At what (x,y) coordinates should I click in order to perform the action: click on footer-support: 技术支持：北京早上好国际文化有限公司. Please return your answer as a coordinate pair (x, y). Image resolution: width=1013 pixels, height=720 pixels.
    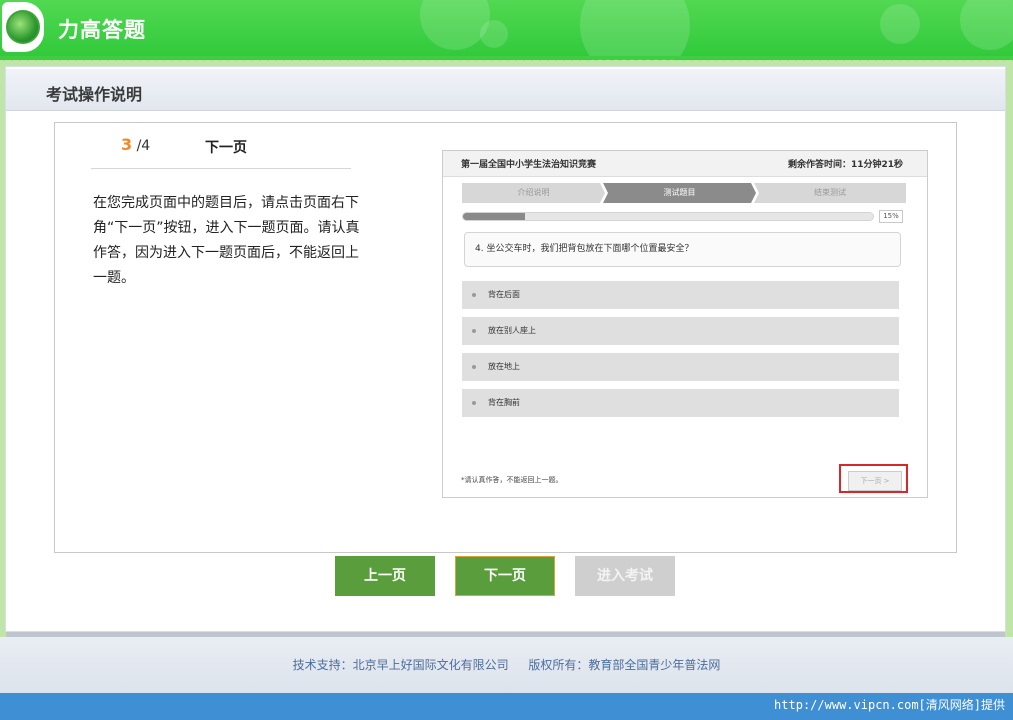
    Looking at the image, I should click on (400, 665).